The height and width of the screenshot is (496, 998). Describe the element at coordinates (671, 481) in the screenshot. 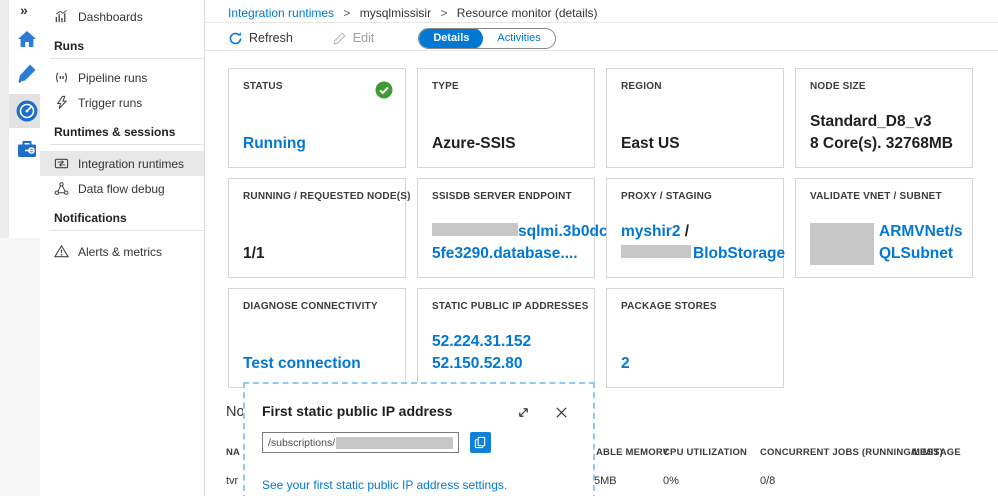

I see `node-row-cpu: 0%` at that location.